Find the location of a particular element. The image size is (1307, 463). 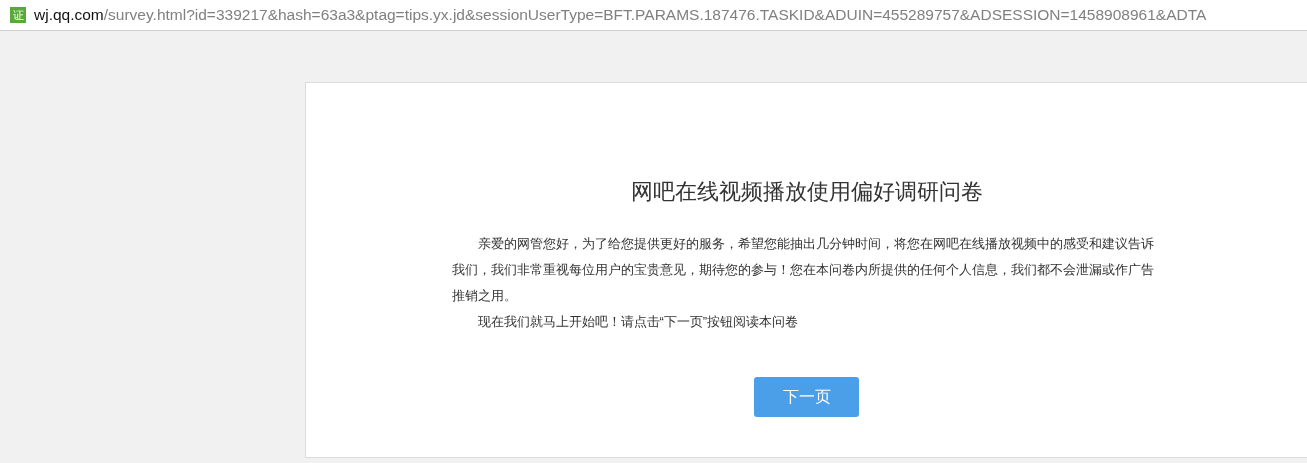

intro-paragraph: 现在我们就马上开始吧！请点击“下一页”按钮阅读本问卷 is located at coordinates (638, 322).